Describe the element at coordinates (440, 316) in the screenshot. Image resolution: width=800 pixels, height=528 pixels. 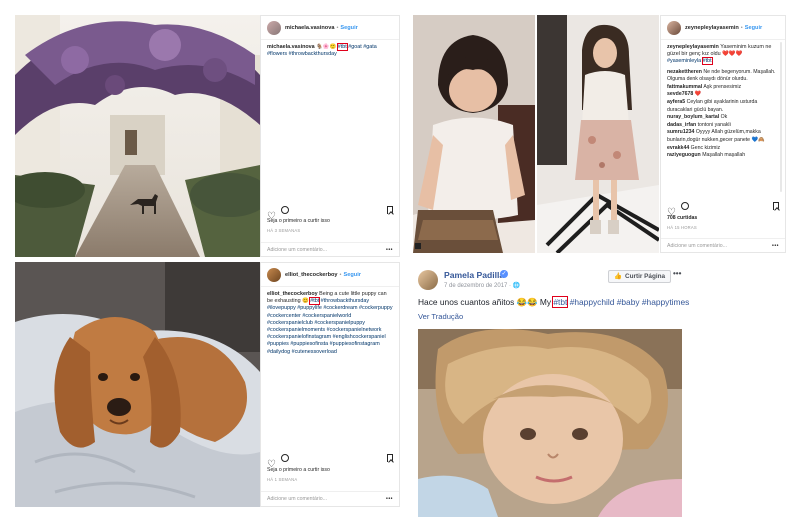
I see `see-translation-link: Ver Tradução` at that location.